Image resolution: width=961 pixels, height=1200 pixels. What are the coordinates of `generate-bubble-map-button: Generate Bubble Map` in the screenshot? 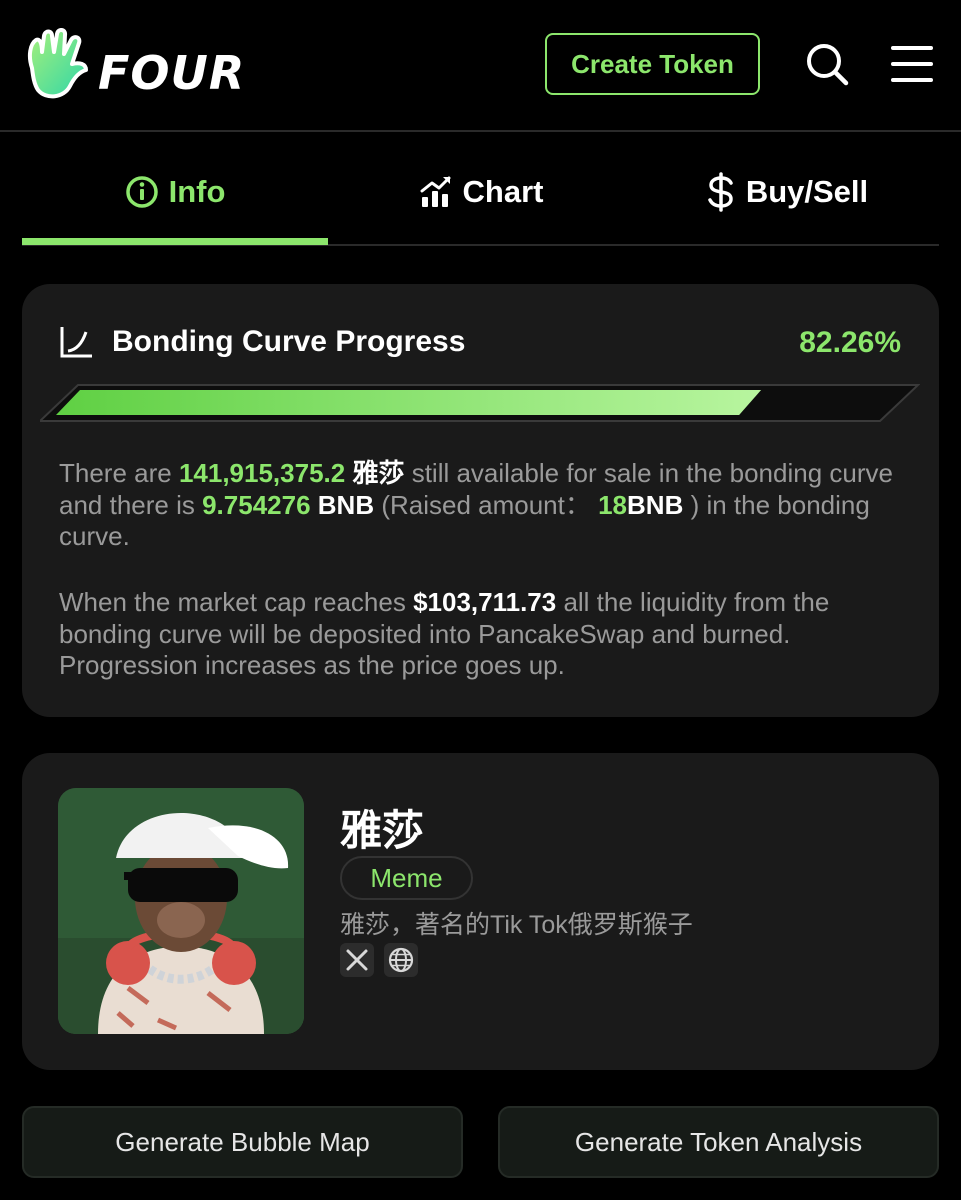 It's located at (242, 1142).